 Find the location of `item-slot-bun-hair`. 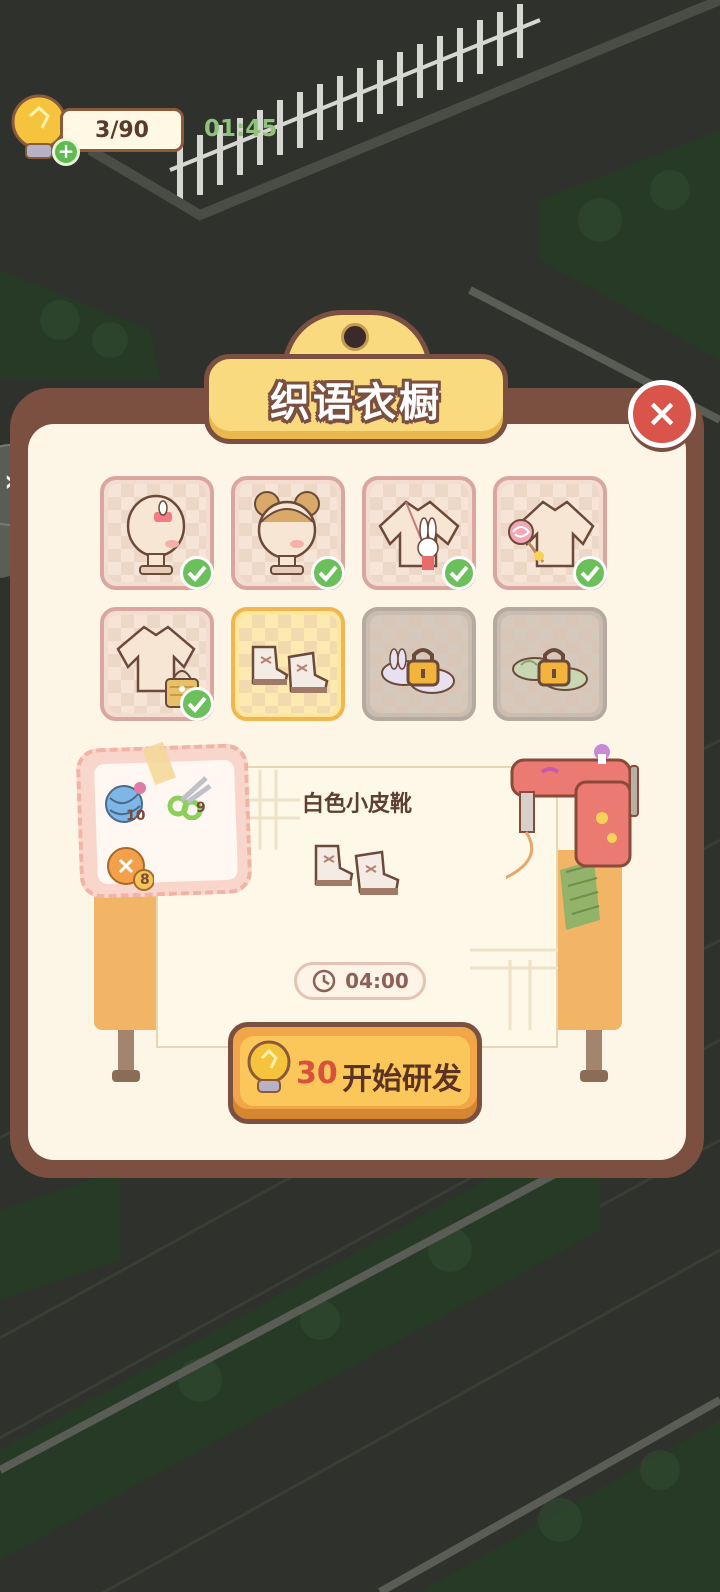

item-slot-bun-hair is located at coordinates (288, 533).